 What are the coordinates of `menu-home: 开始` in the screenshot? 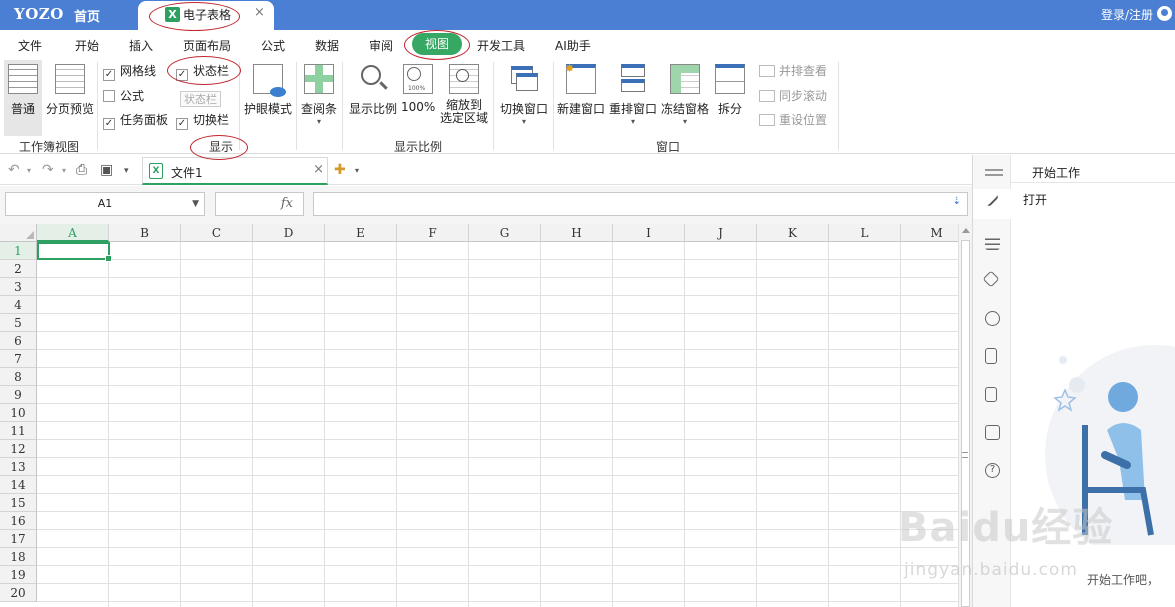 It's located at (87, 45).